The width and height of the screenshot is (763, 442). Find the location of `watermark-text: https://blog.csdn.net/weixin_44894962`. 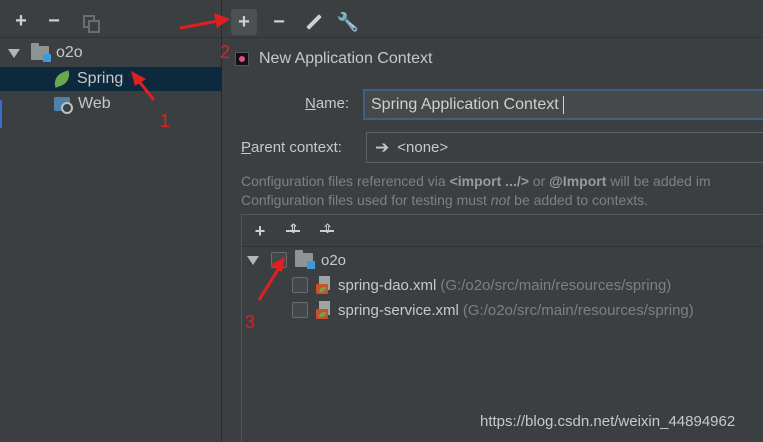

watermark-text: https://blog.csdn.net/weixin_44894962 is located at coordinates (608, 421).